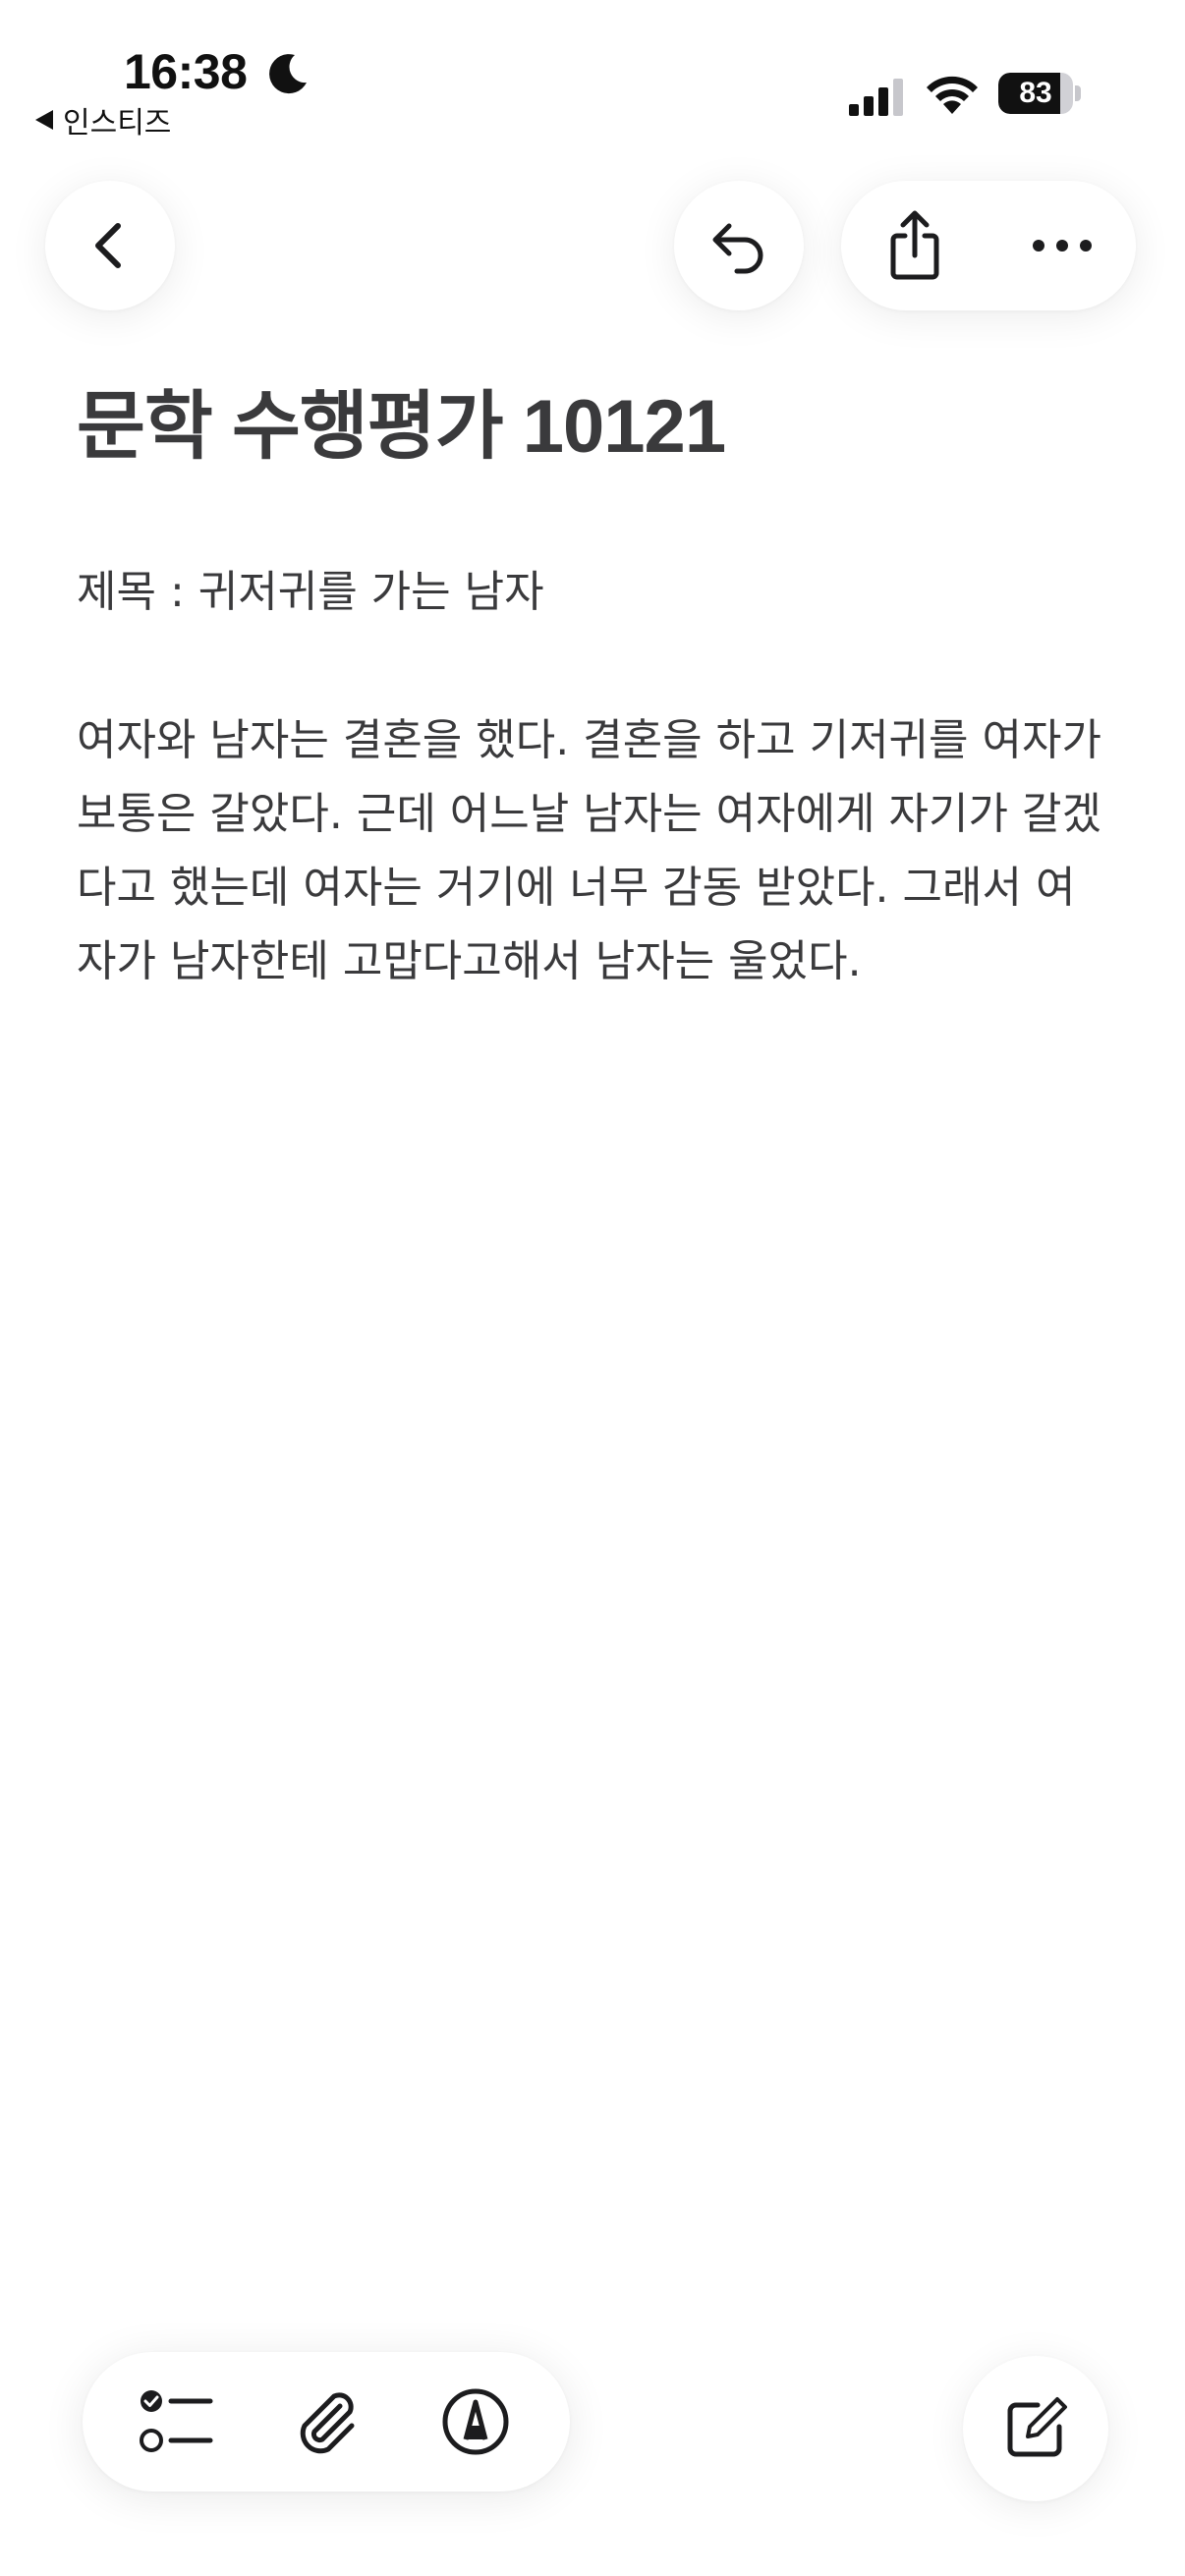 The height and width of the screenshot is (2576, 1185). Describe the element at coordinates (953, 95) in the screenshot. I see `wifi-icon` at that location.